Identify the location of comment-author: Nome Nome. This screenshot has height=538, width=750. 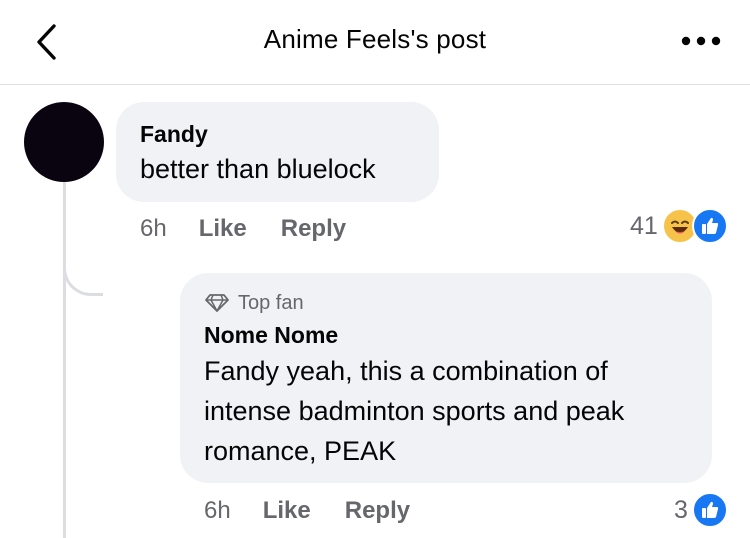
(446, 335).